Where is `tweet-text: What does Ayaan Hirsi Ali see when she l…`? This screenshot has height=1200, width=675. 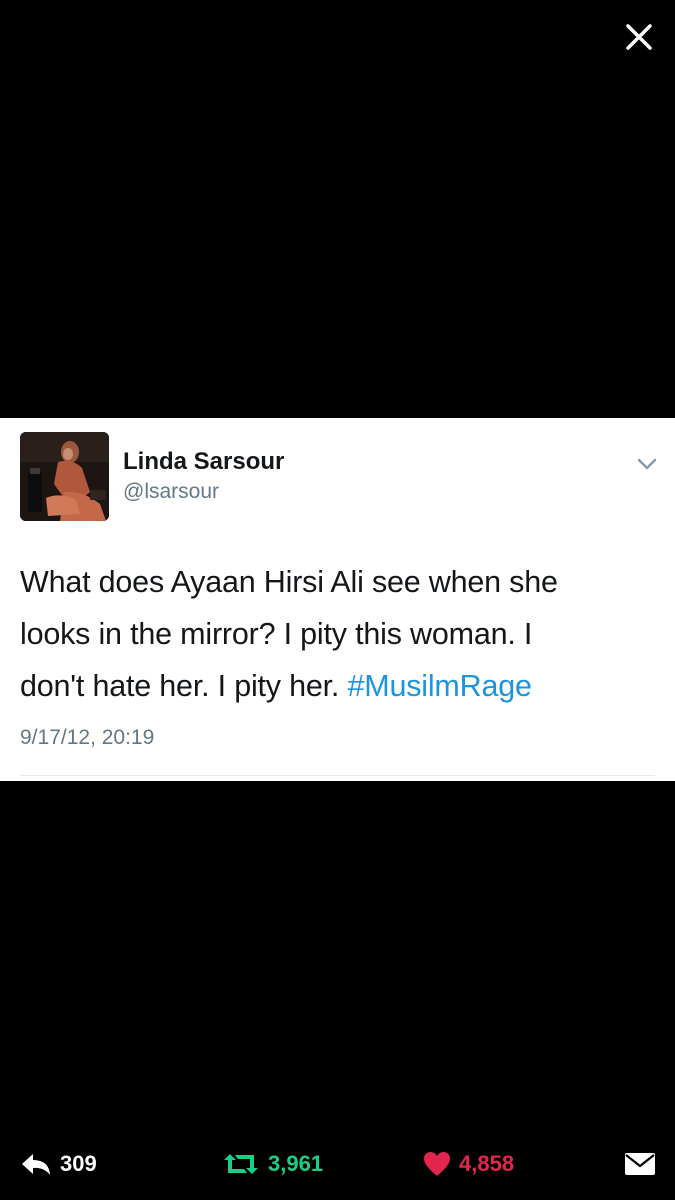
tweet-text: What does Ayaan Hirsi Ali see when she l… is located at coordinates (340, 634).